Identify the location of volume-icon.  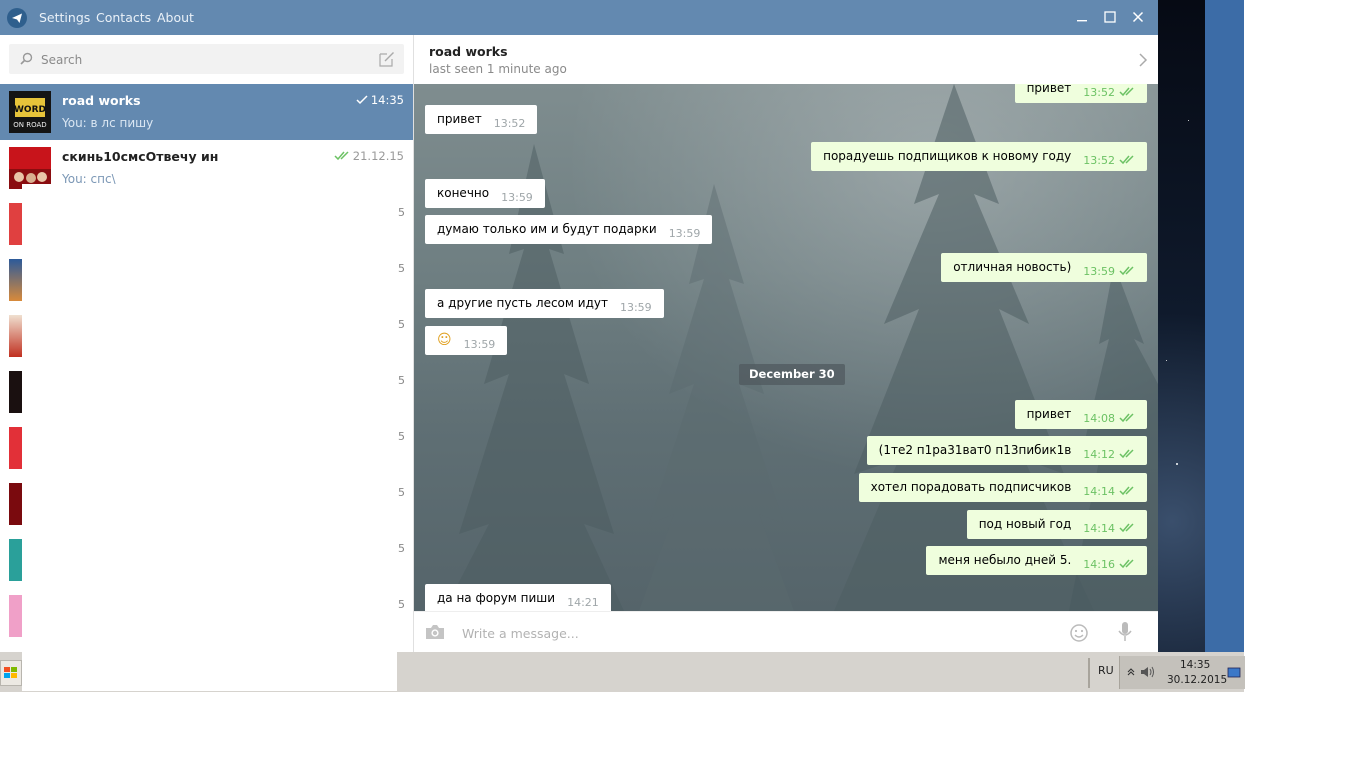
(1148, 672).